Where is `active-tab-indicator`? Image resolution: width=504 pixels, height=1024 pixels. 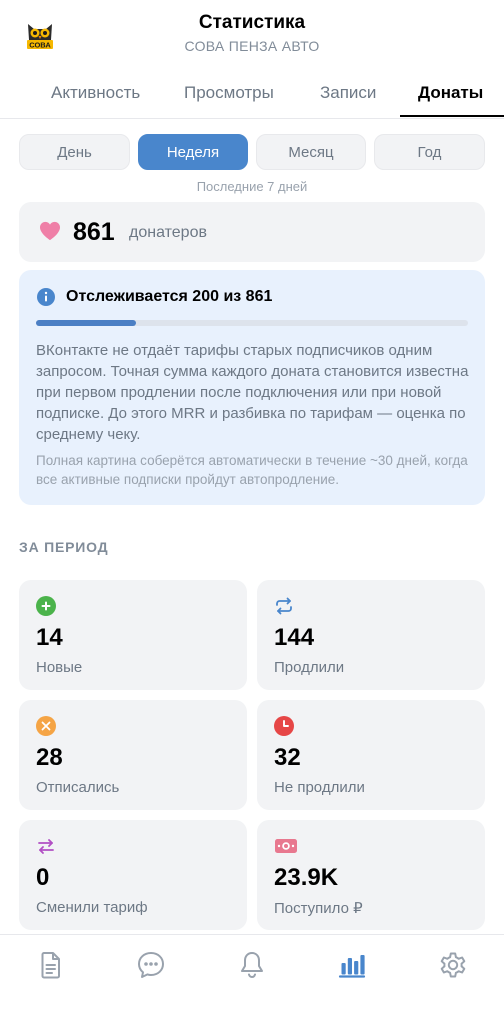 active-tab-indicator is located at coordinates (452, 116).